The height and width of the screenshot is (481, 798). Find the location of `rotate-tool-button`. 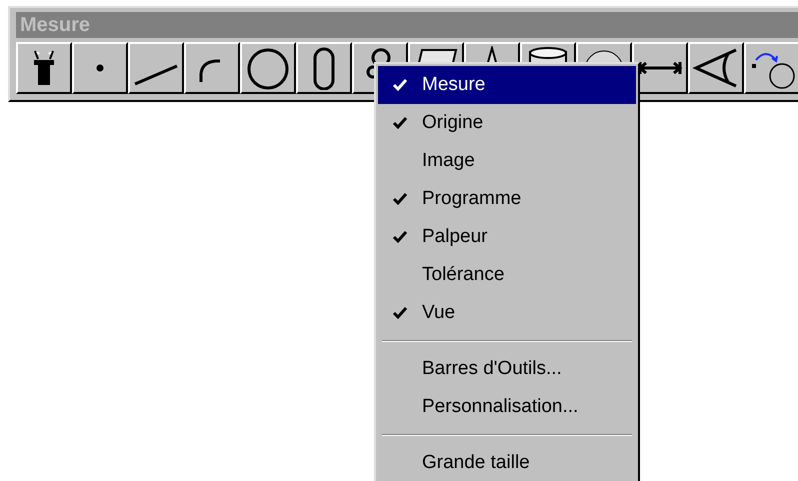

rotate-tool-button is located at coordinates (771, 68).